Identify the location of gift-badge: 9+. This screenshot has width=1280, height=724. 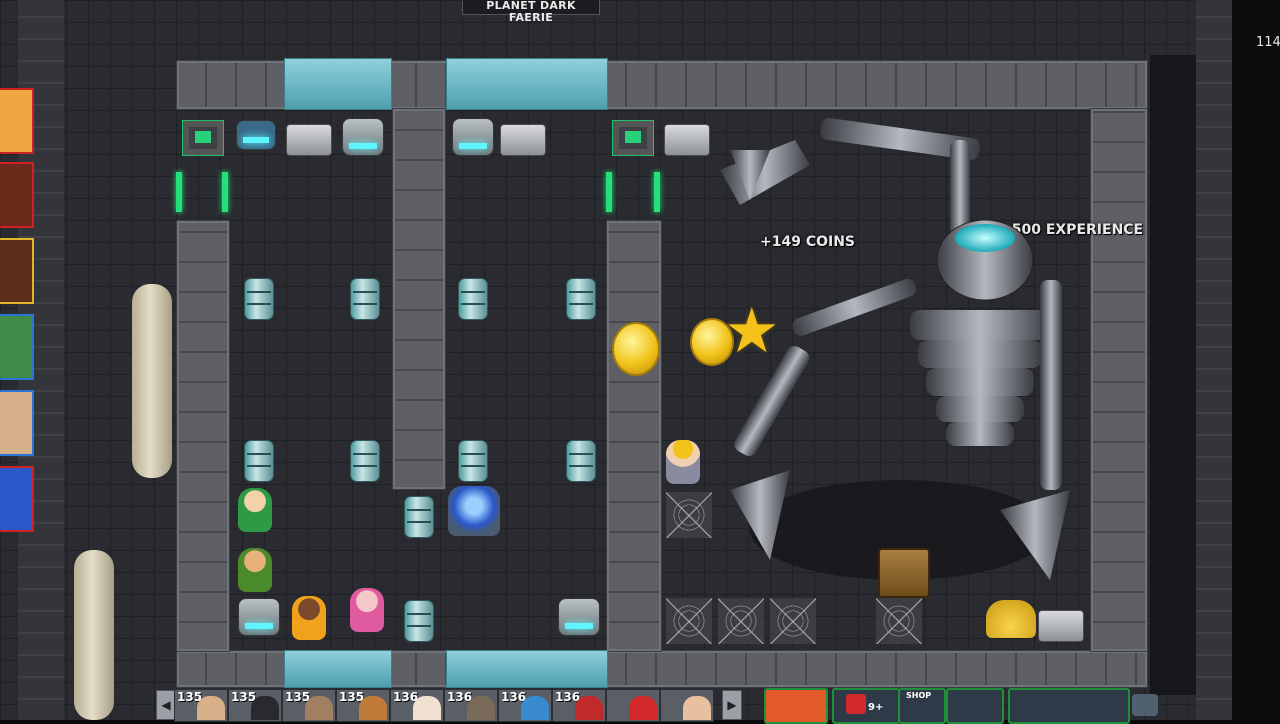
(876, 707).